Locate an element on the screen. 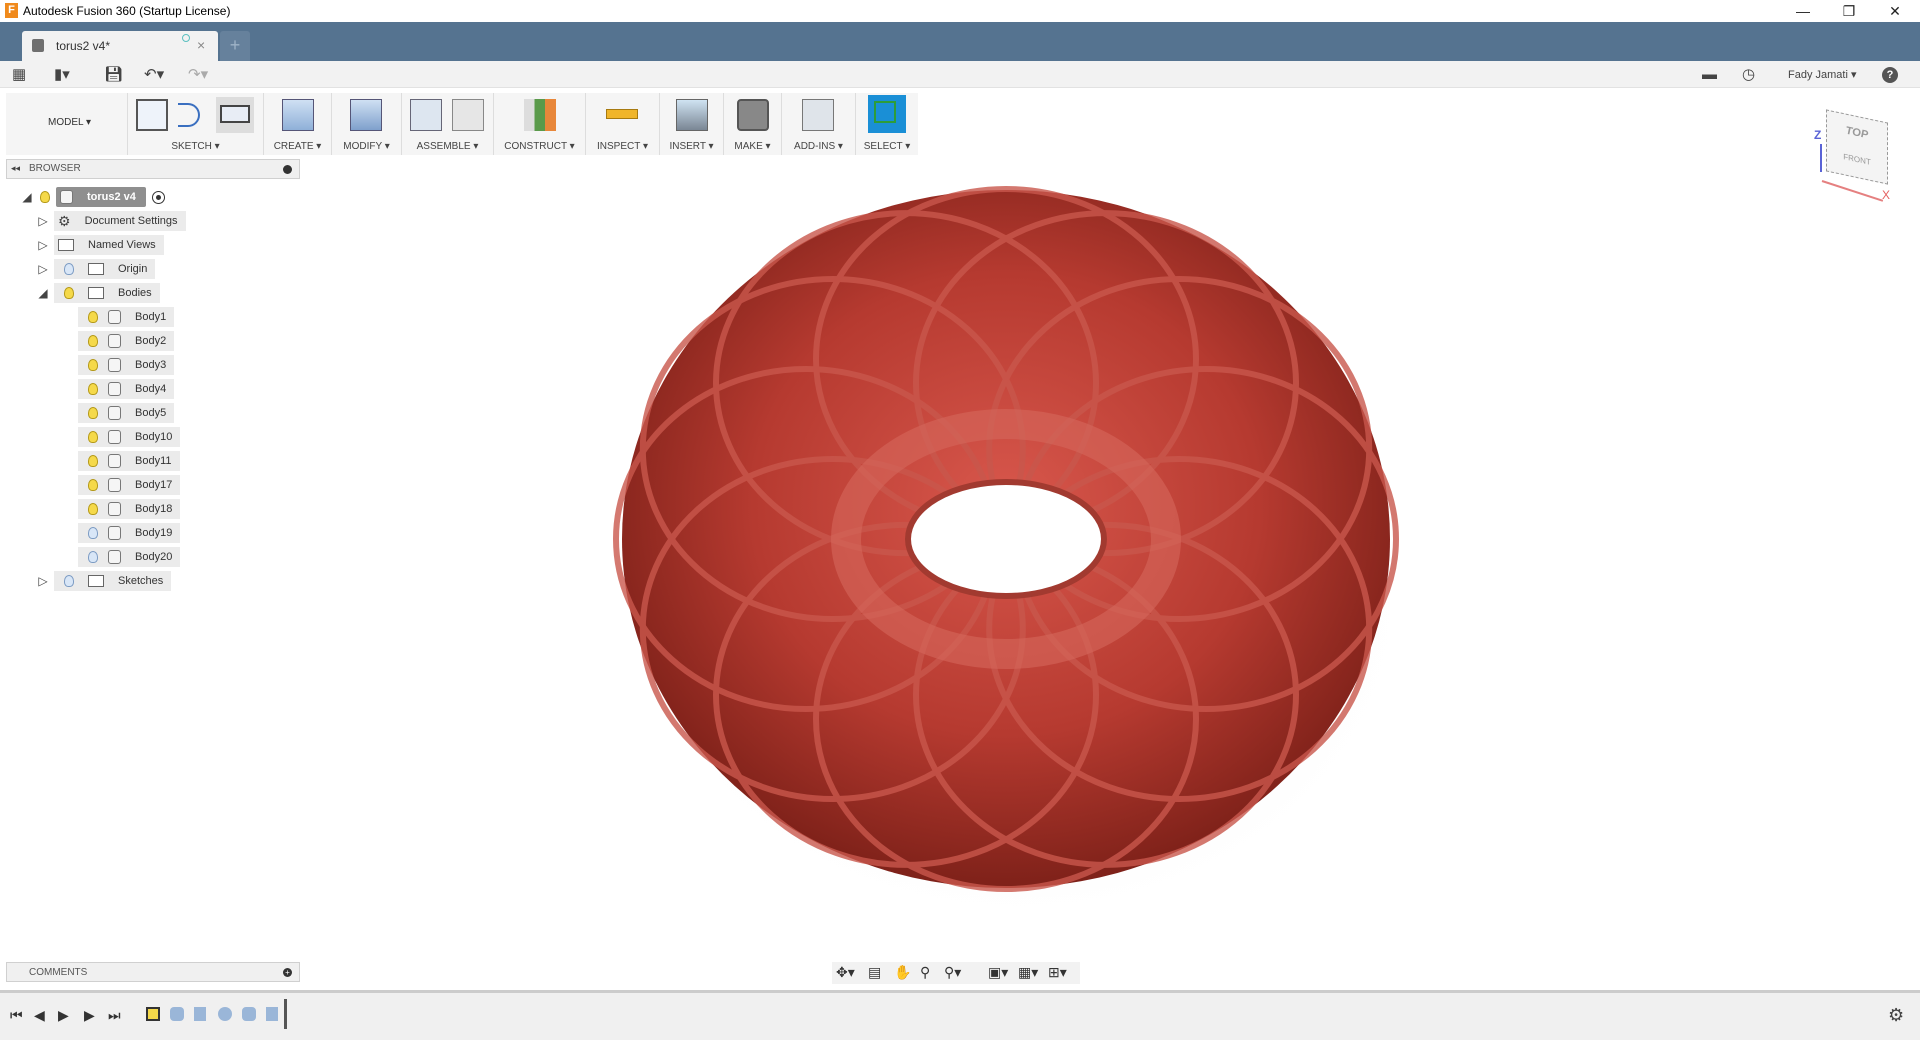 This screenshot has height=1040, width=1920. insert-group: INSERT ▾ is located at coordinates (692, 124).